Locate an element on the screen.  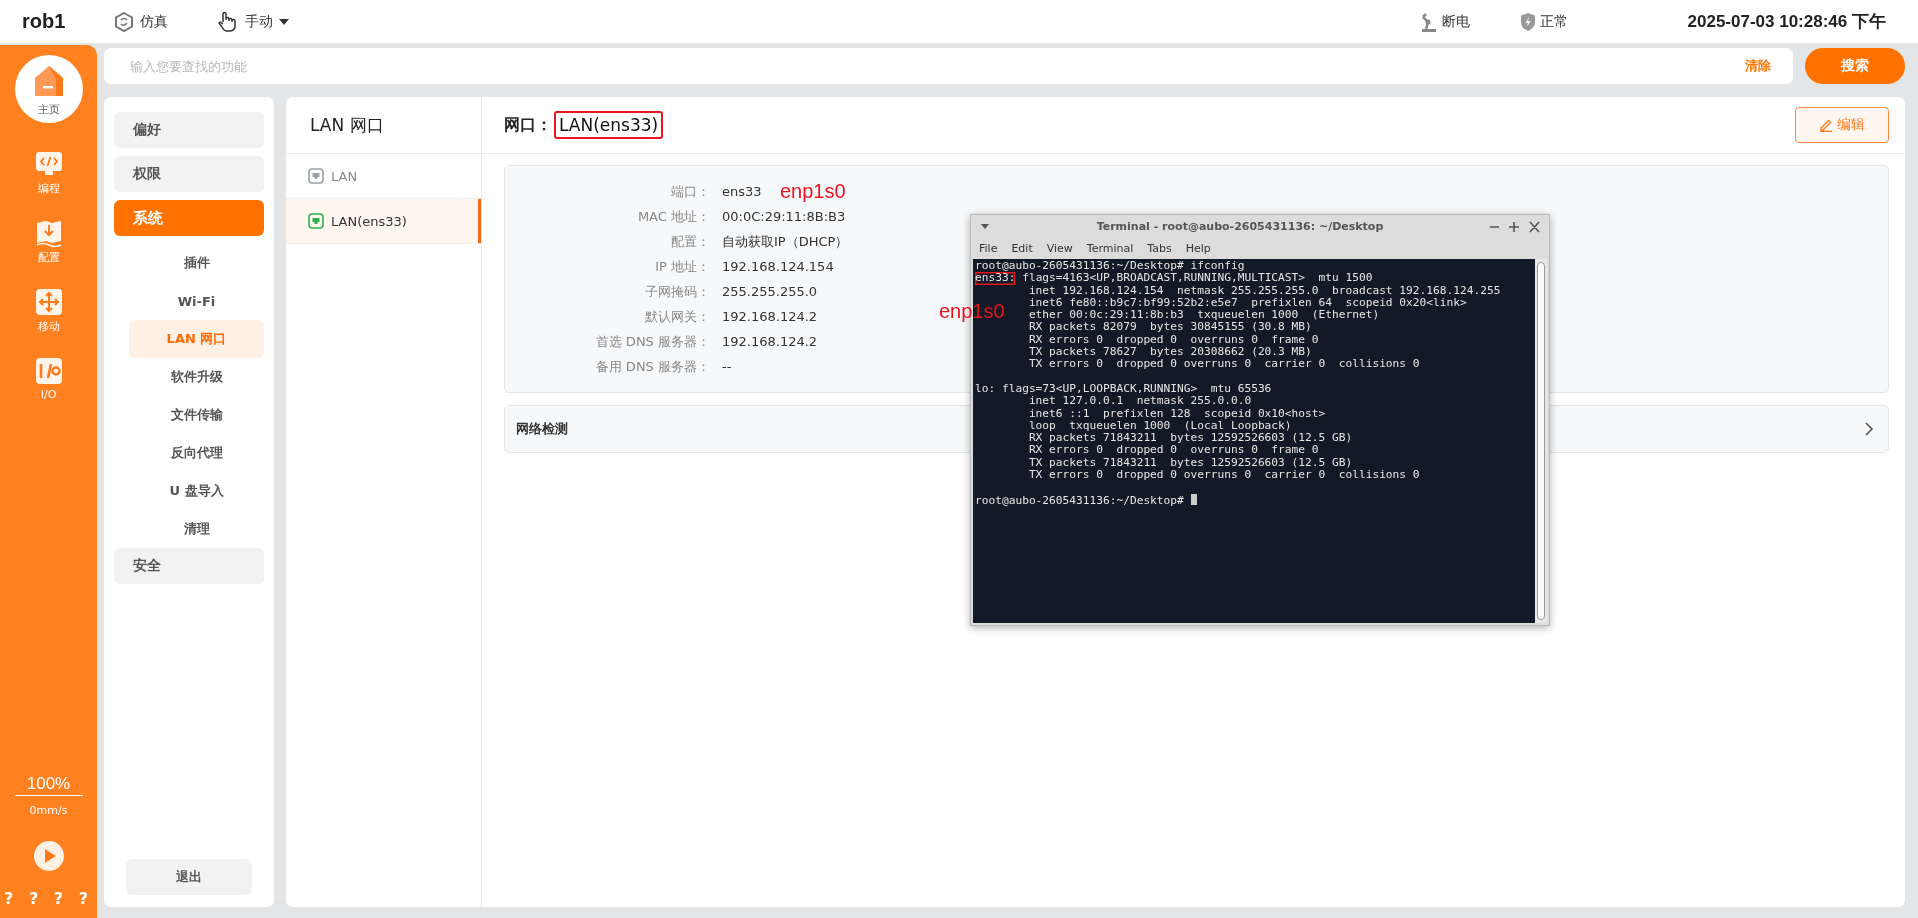
terminal-line: loop txqueuelen 1000 (Local Loopback) is located at coordinates (1160, 426).